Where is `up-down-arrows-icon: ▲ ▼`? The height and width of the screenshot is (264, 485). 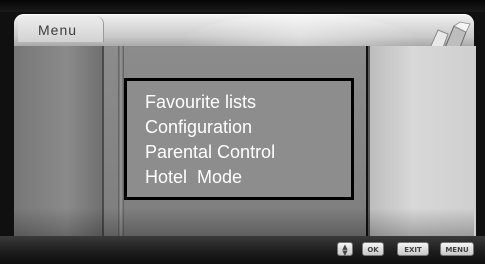 up-down-arrows-icon: ▲ ▼ is located at coordinates (345, 250).